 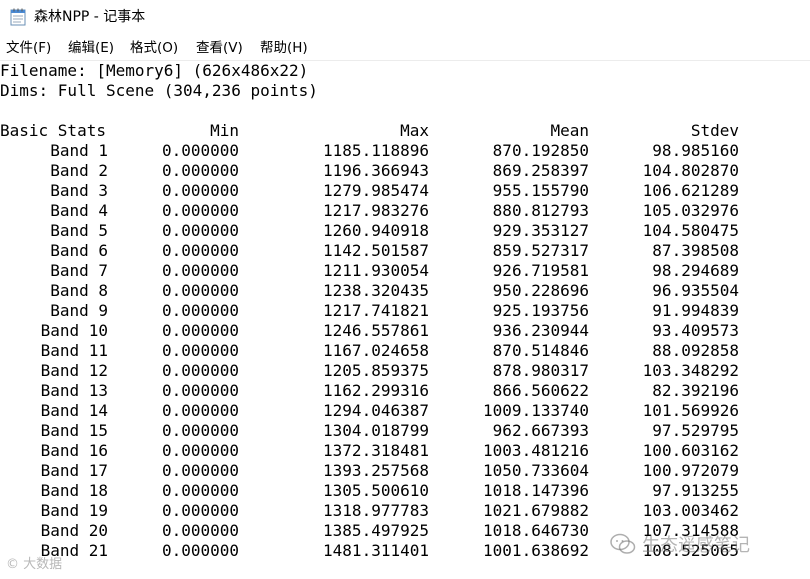 What do you see at coordinates (79, 310) in the screenshot?
I see `band-label: Band 9` at bounding box center [79, 310].